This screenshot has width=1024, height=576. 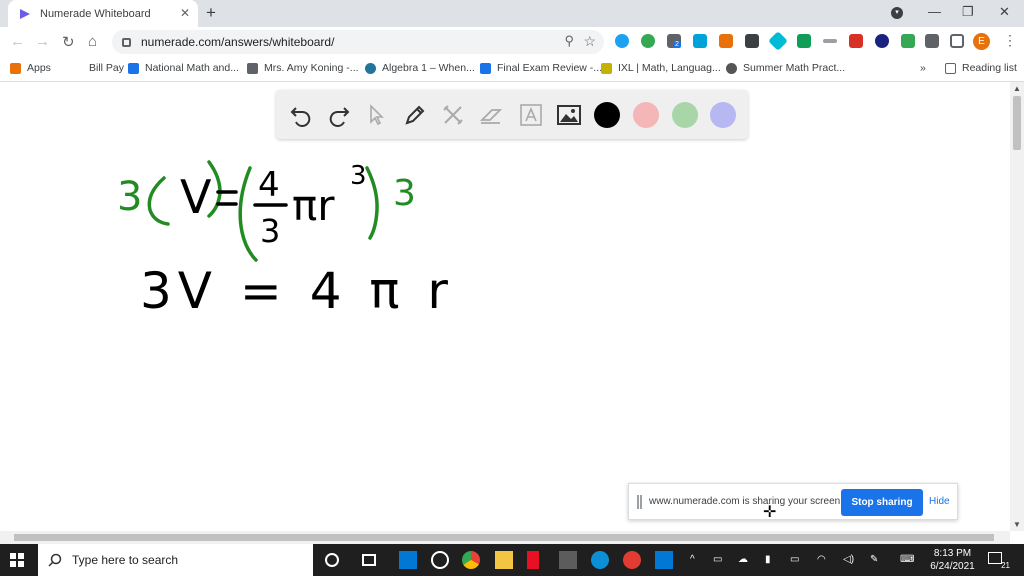 I want to click on battery-icon: ▭, so click(x=794, y=559).